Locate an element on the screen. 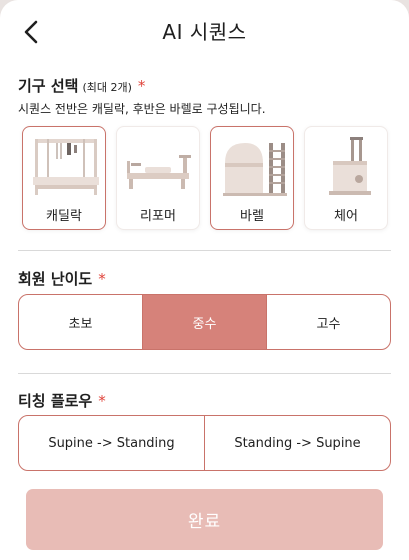  equipment-limit-note: (최대 2개) is located at coordinates (107, 87).